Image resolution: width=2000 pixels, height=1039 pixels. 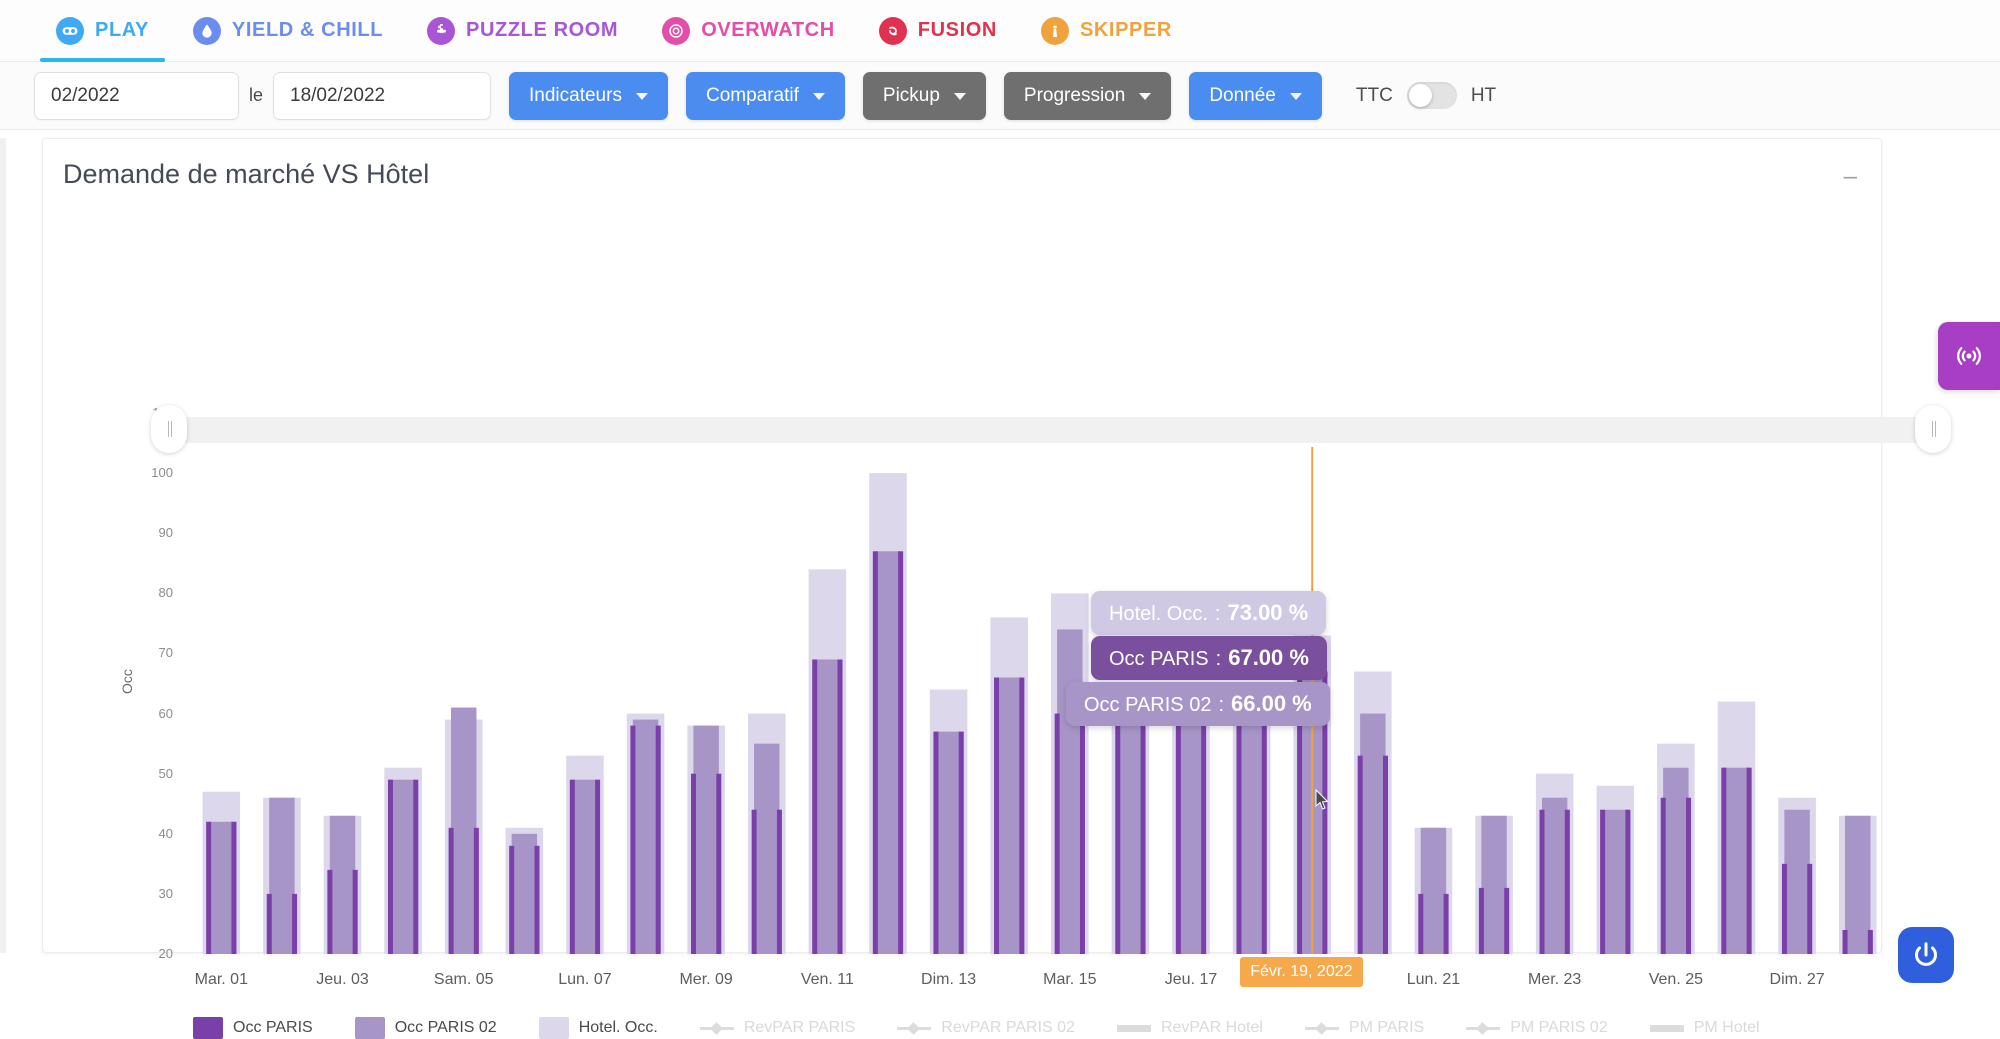 What do you see at coordinates (169, 429) in the screenshot?
I see `range-left-handle` at bounding box center [169, 429].